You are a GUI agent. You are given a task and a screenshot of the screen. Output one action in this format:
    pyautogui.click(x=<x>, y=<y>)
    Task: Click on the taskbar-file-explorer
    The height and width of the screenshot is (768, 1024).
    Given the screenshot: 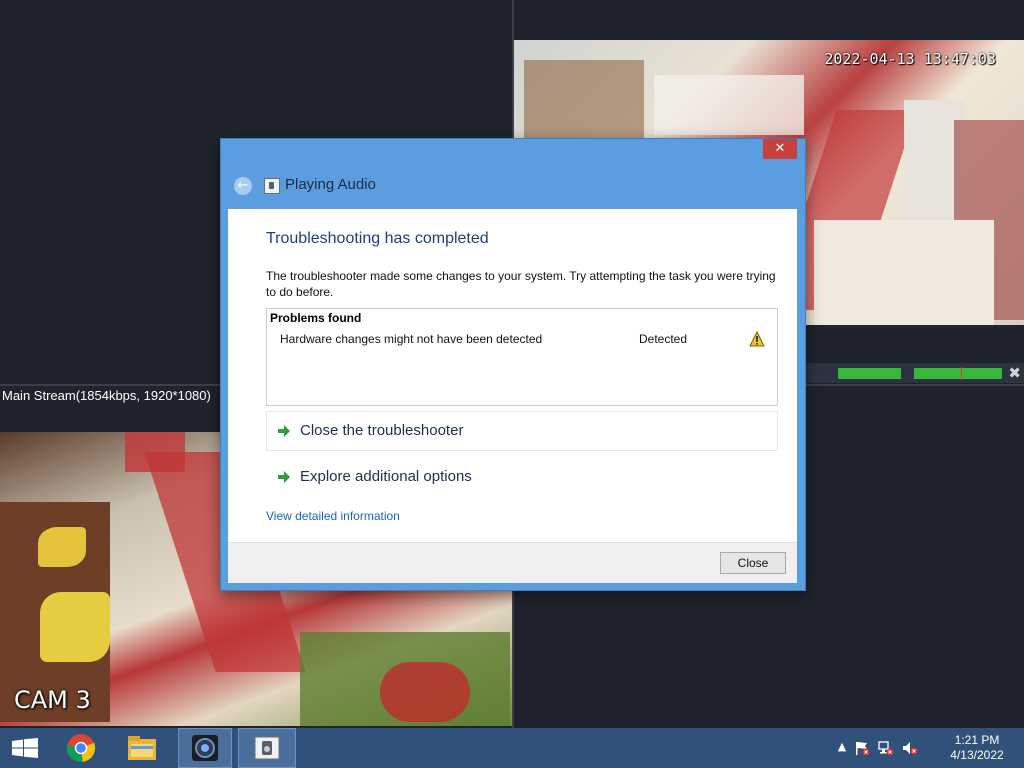 What is the action you would take?
    pyautogui.click(x=142, y=748)
    